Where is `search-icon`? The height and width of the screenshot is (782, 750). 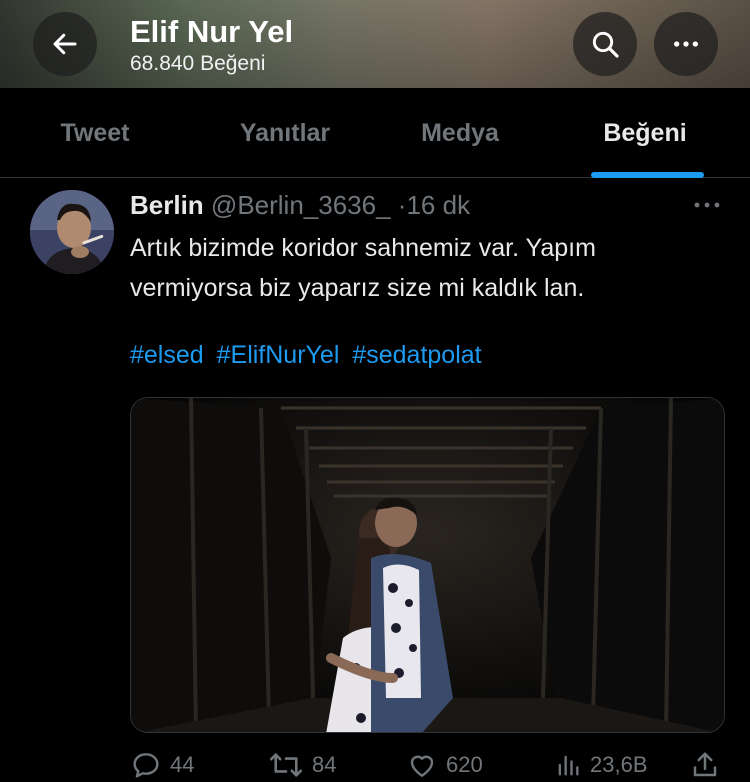 search-icon is located at coordinates (605, 44).